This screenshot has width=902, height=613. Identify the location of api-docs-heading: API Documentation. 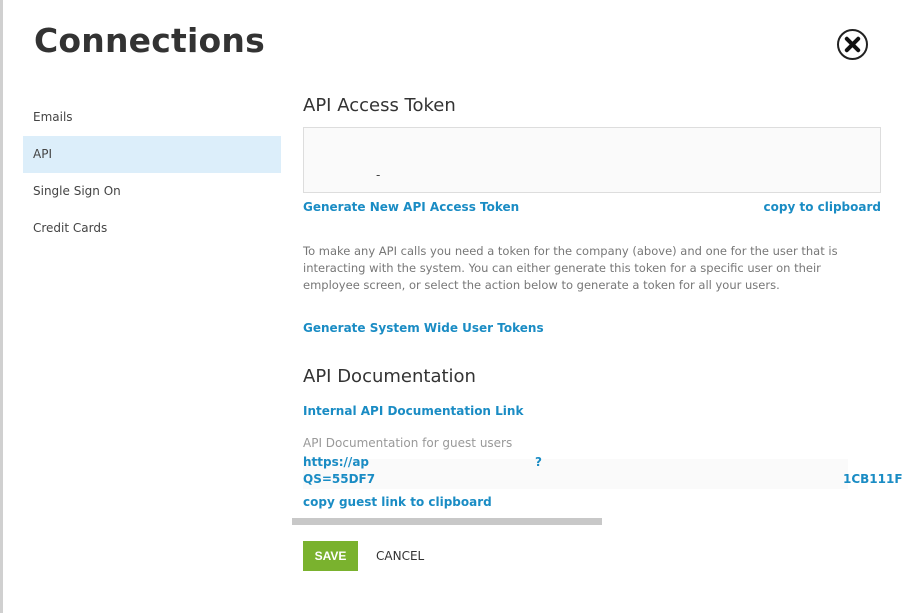
(389, 376).